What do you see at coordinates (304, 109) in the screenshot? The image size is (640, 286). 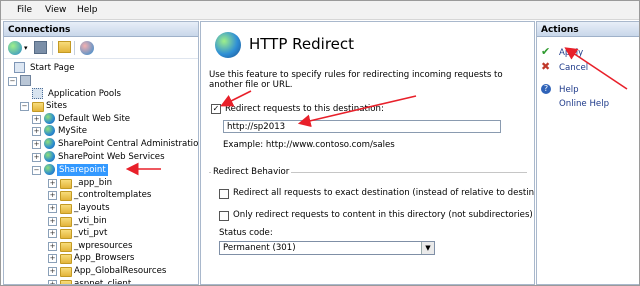 I see `redirect-checkbox-label: Redirect requests to this destination:` at bounding box center [304, 109].